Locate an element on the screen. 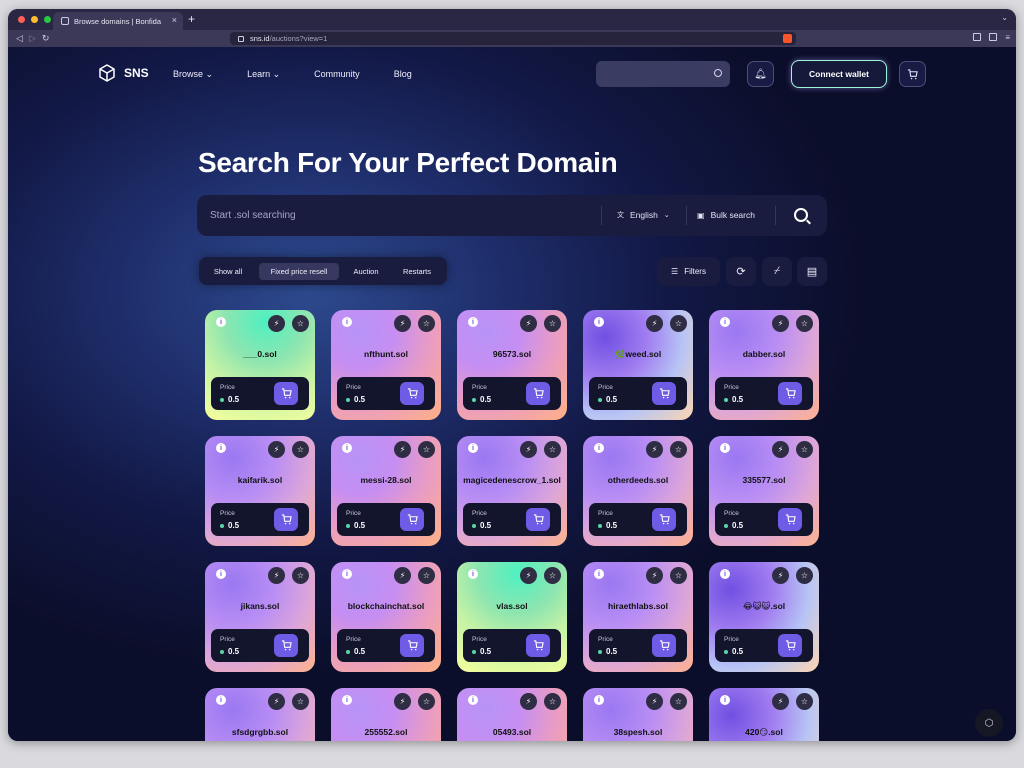  segment-show-all: Show all is located at coordinates (228, 271).